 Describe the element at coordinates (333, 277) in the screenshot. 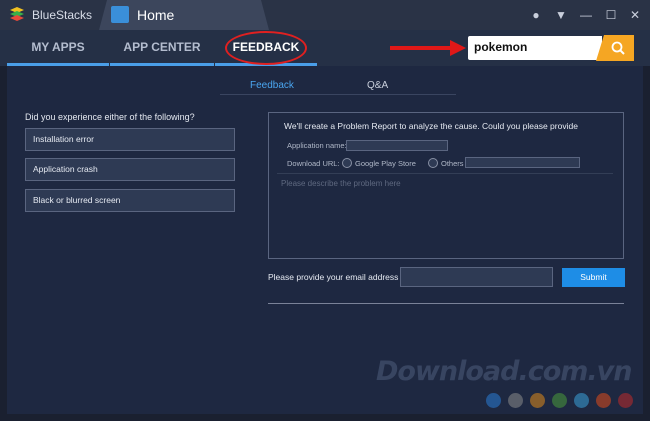

I see `email-label: Please provide your email address` at that location.